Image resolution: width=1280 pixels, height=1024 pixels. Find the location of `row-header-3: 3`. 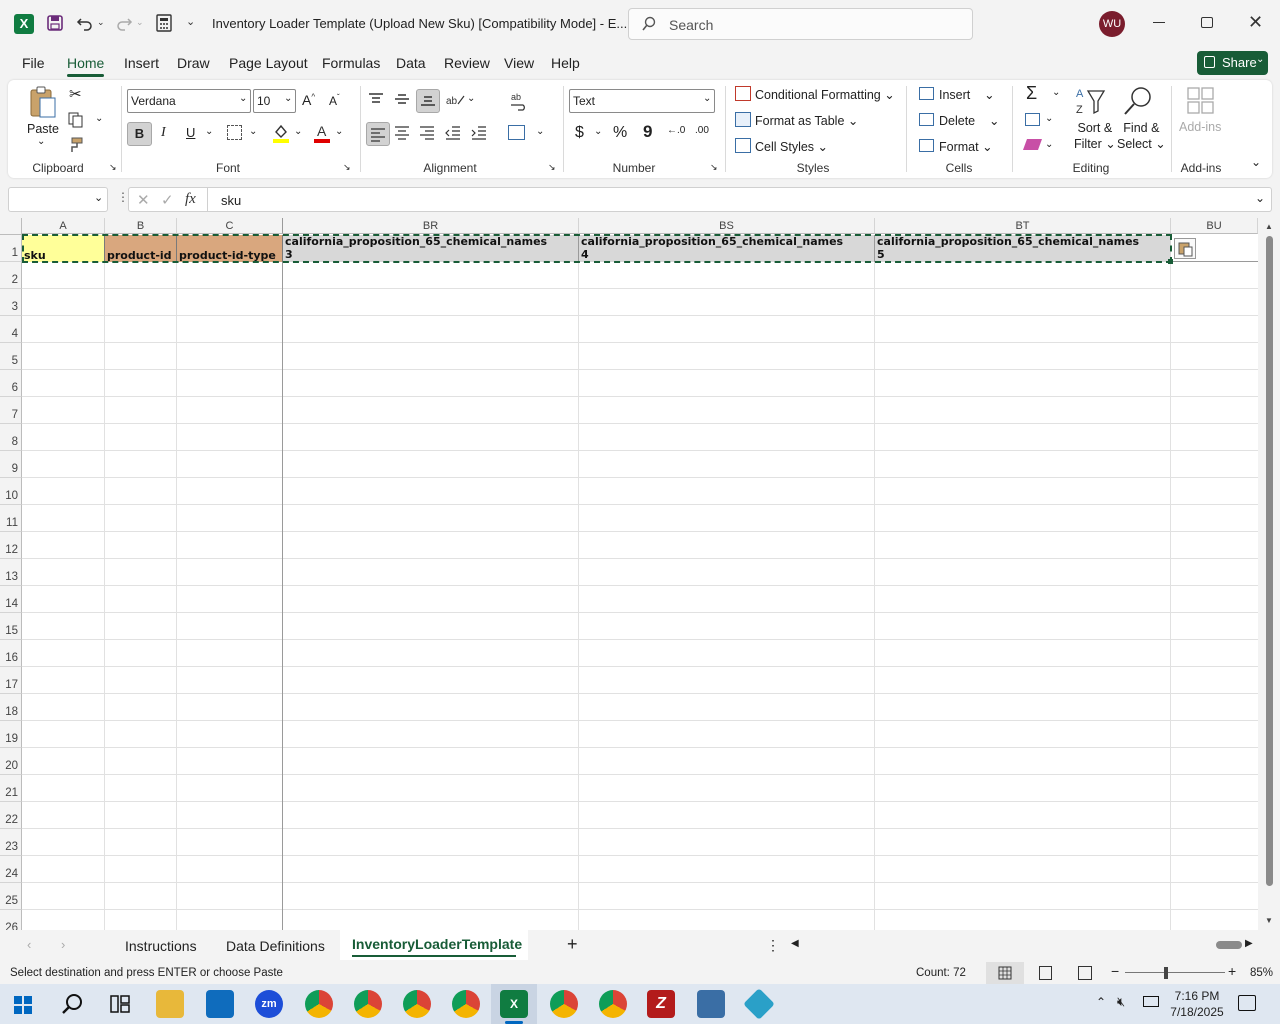

row-header-3: 3 is located at coordinates (11, 302).